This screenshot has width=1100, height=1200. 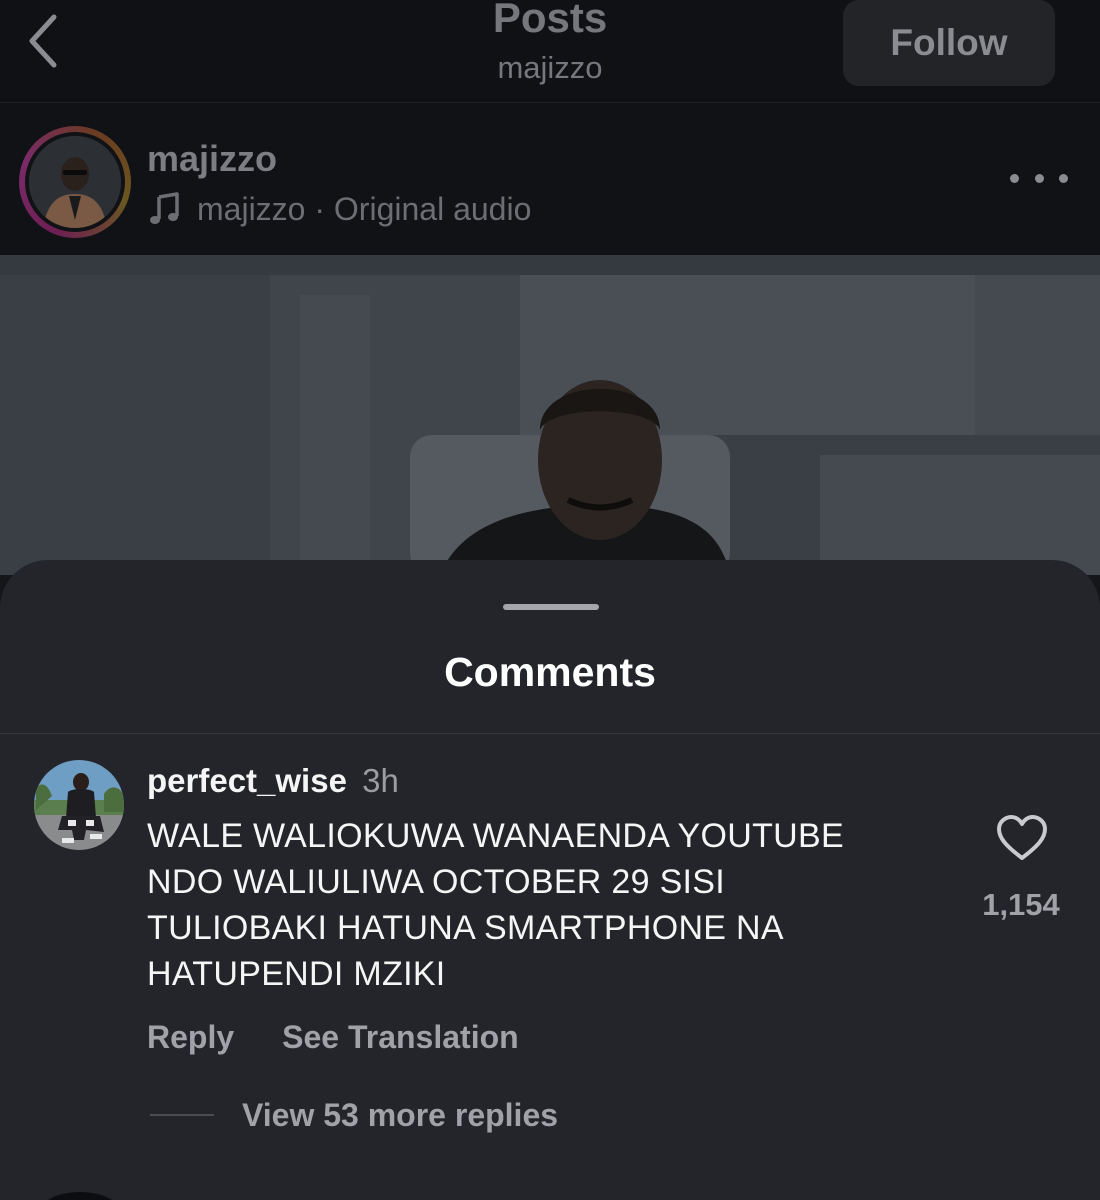 I want to click on see-translation-button: See Translation, so click(x=400, y=1037).